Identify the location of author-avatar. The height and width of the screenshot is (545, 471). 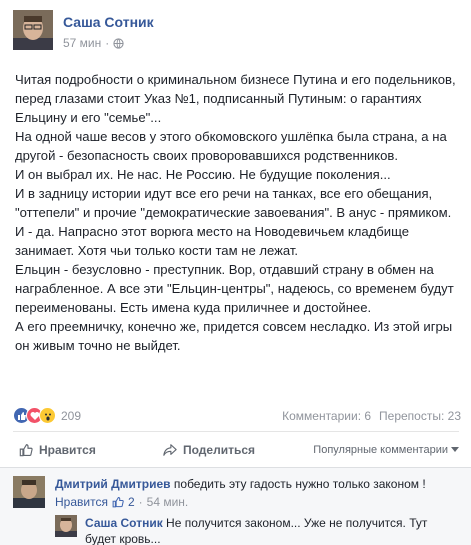
(33, 30).